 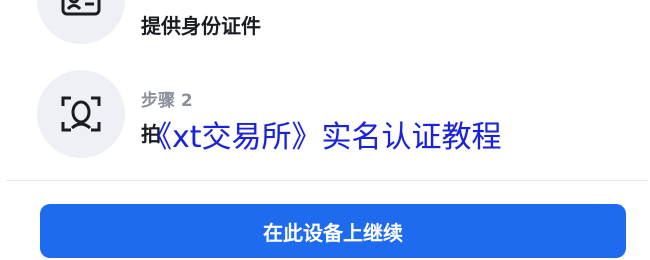 What do you see at coordinates (81, 22) in the screenshot?
I see `step1-icon-circle` at bounding box center [81, 22].